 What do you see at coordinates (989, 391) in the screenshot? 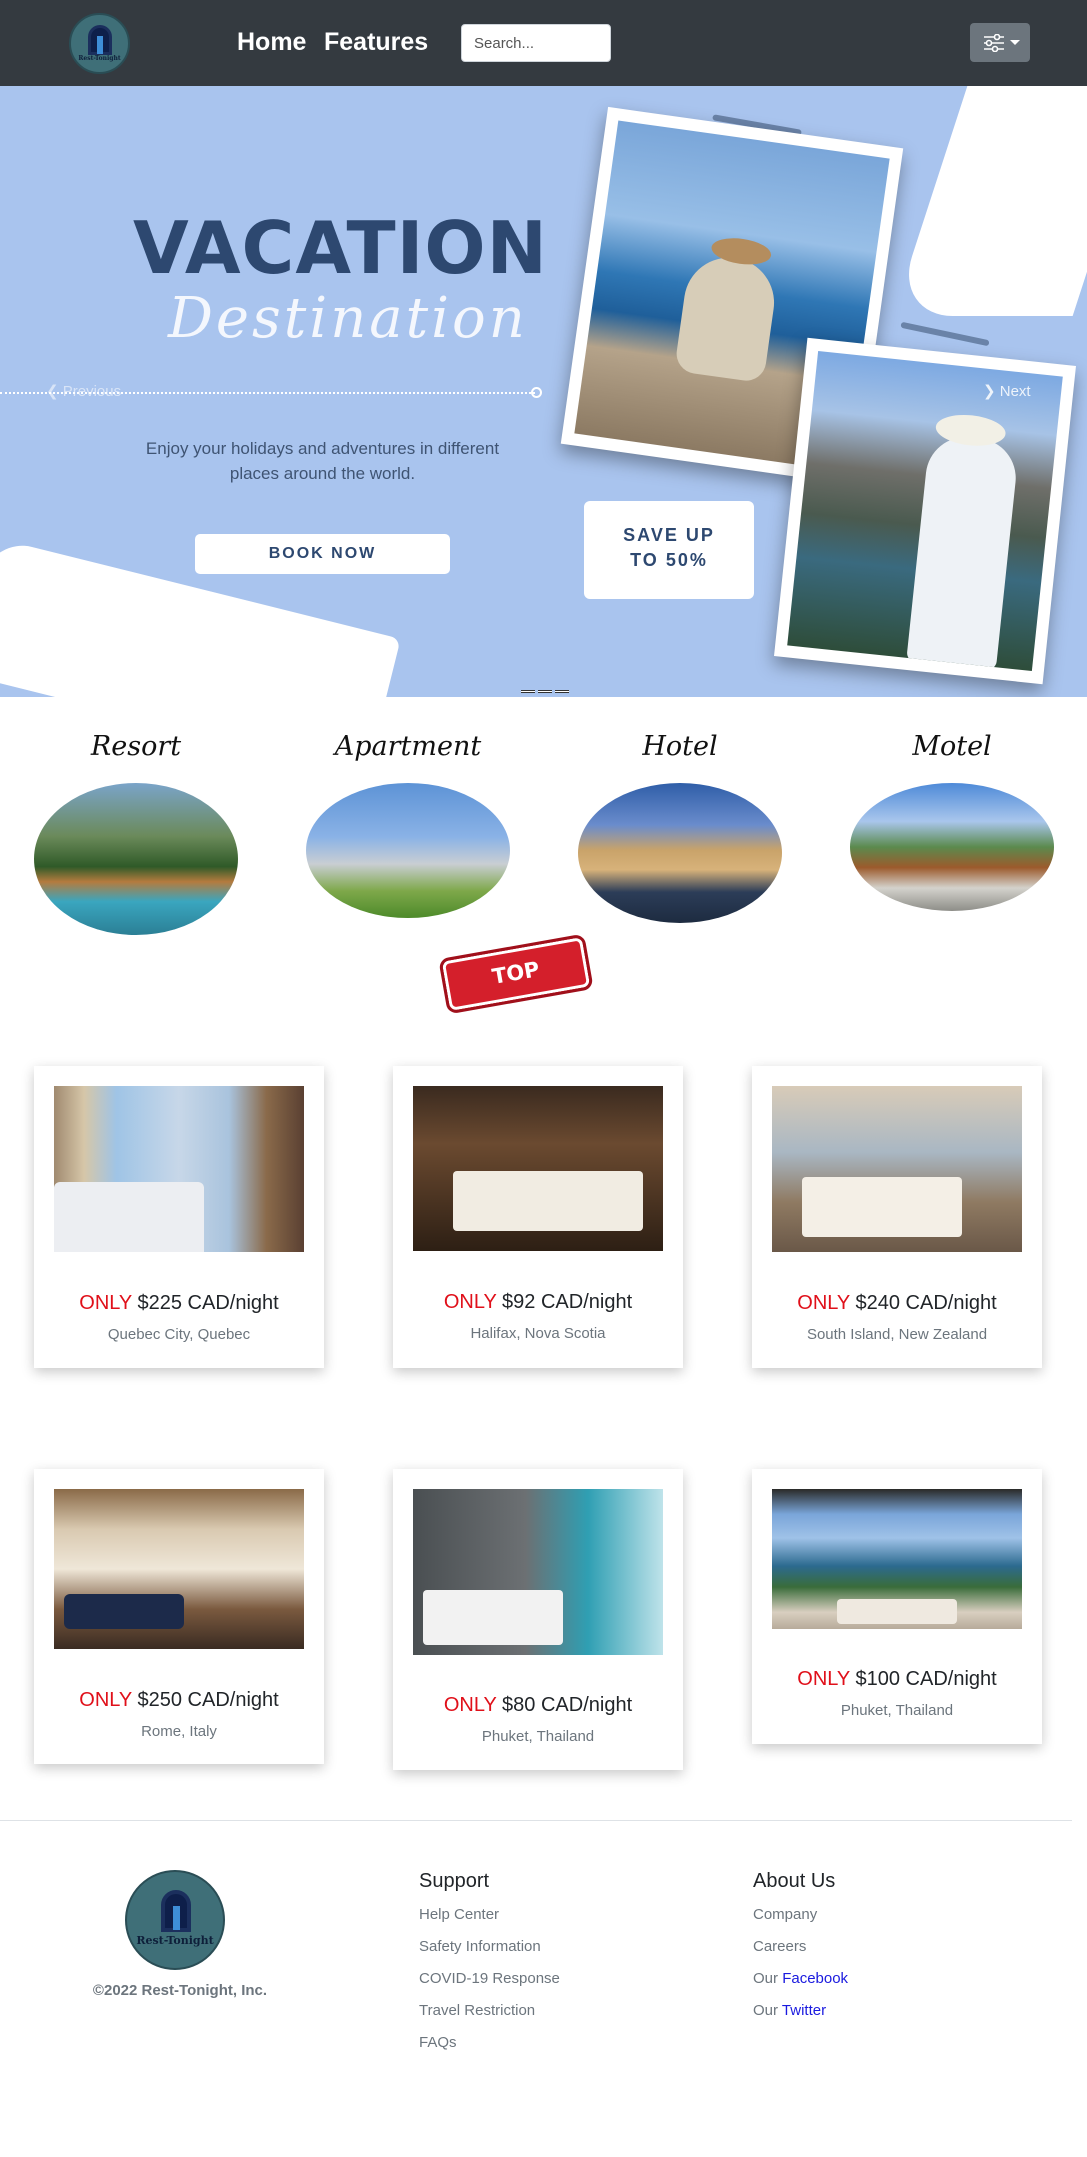
I see `chevron-right-icon: ❯` at bounding box center [989, 391].